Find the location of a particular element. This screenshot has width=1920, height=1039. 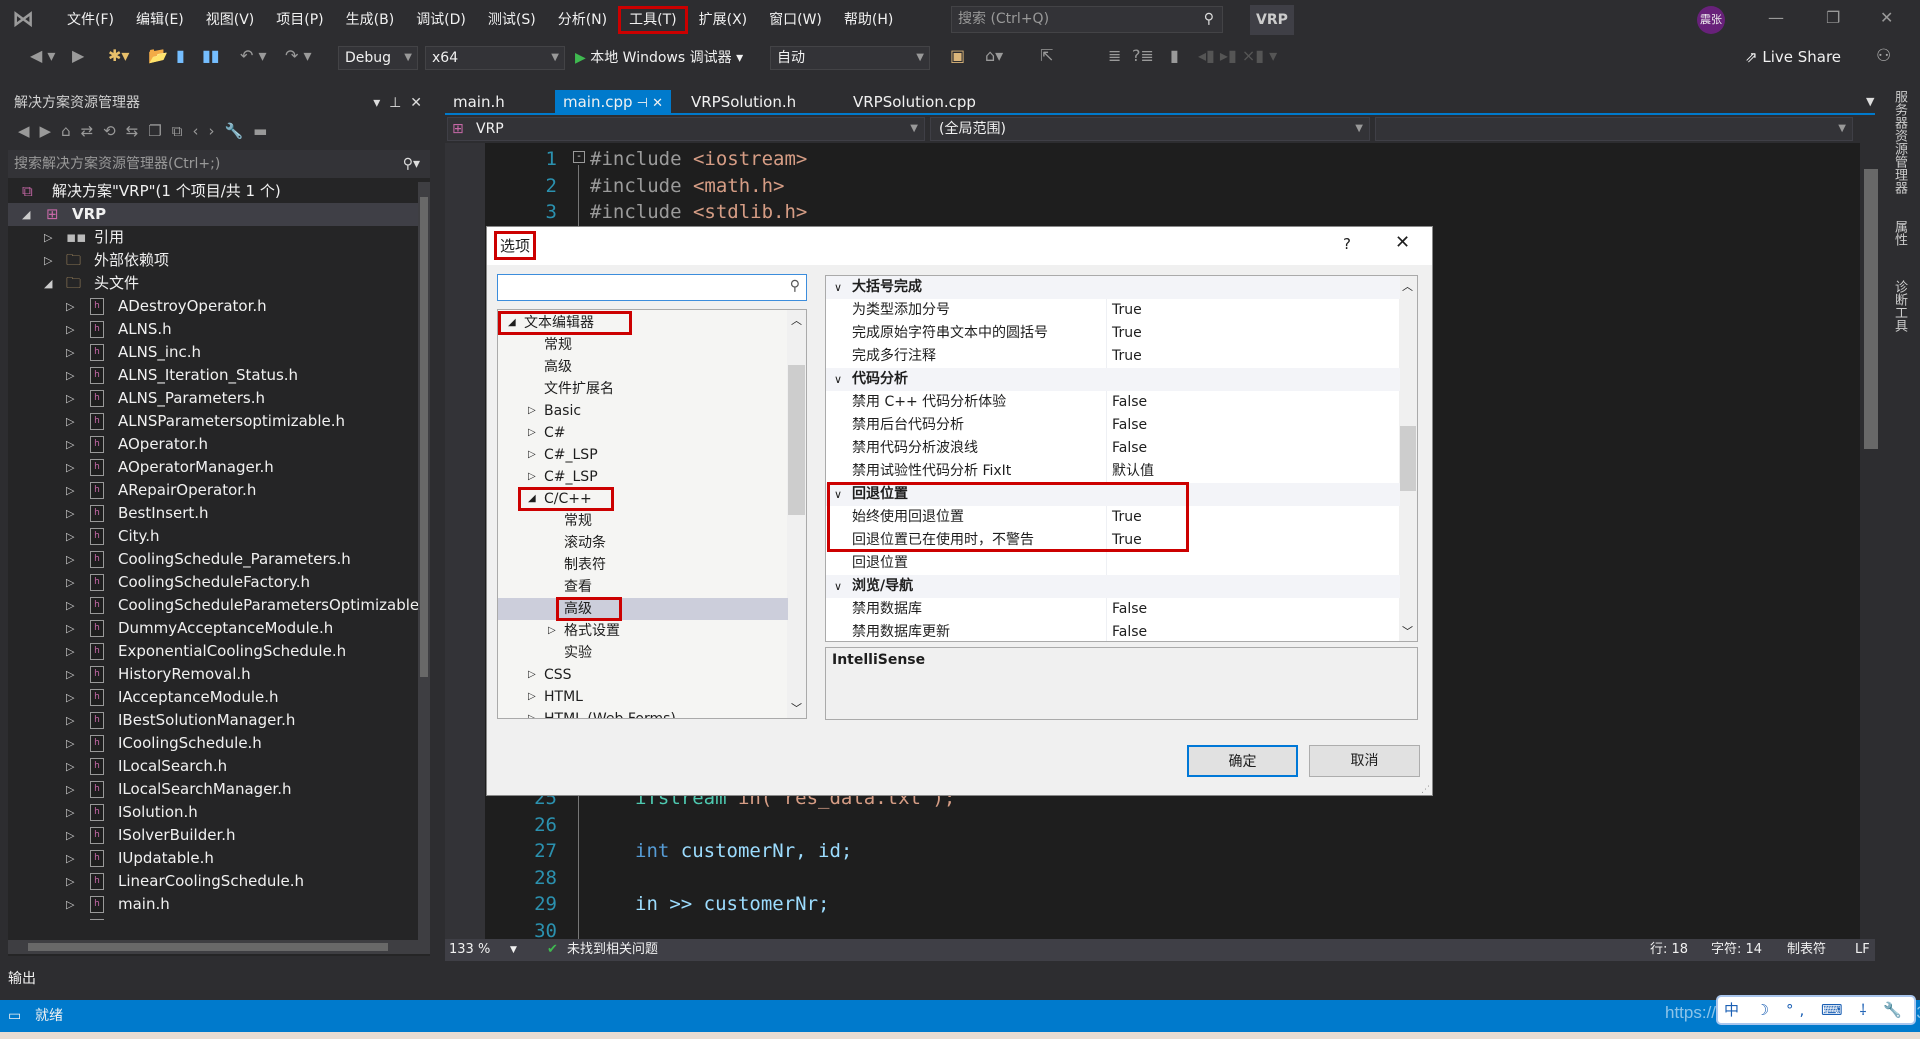

property-row: 禁用数据库 False is located at coordinates (1113, 609).